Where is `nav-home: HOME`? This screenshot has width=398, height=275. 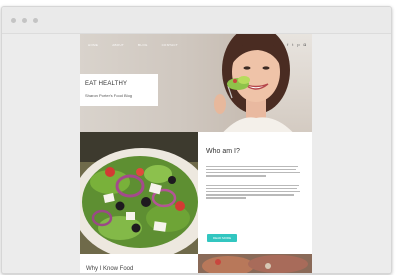
nav-home: HOME is located at coordinates (93, 45).